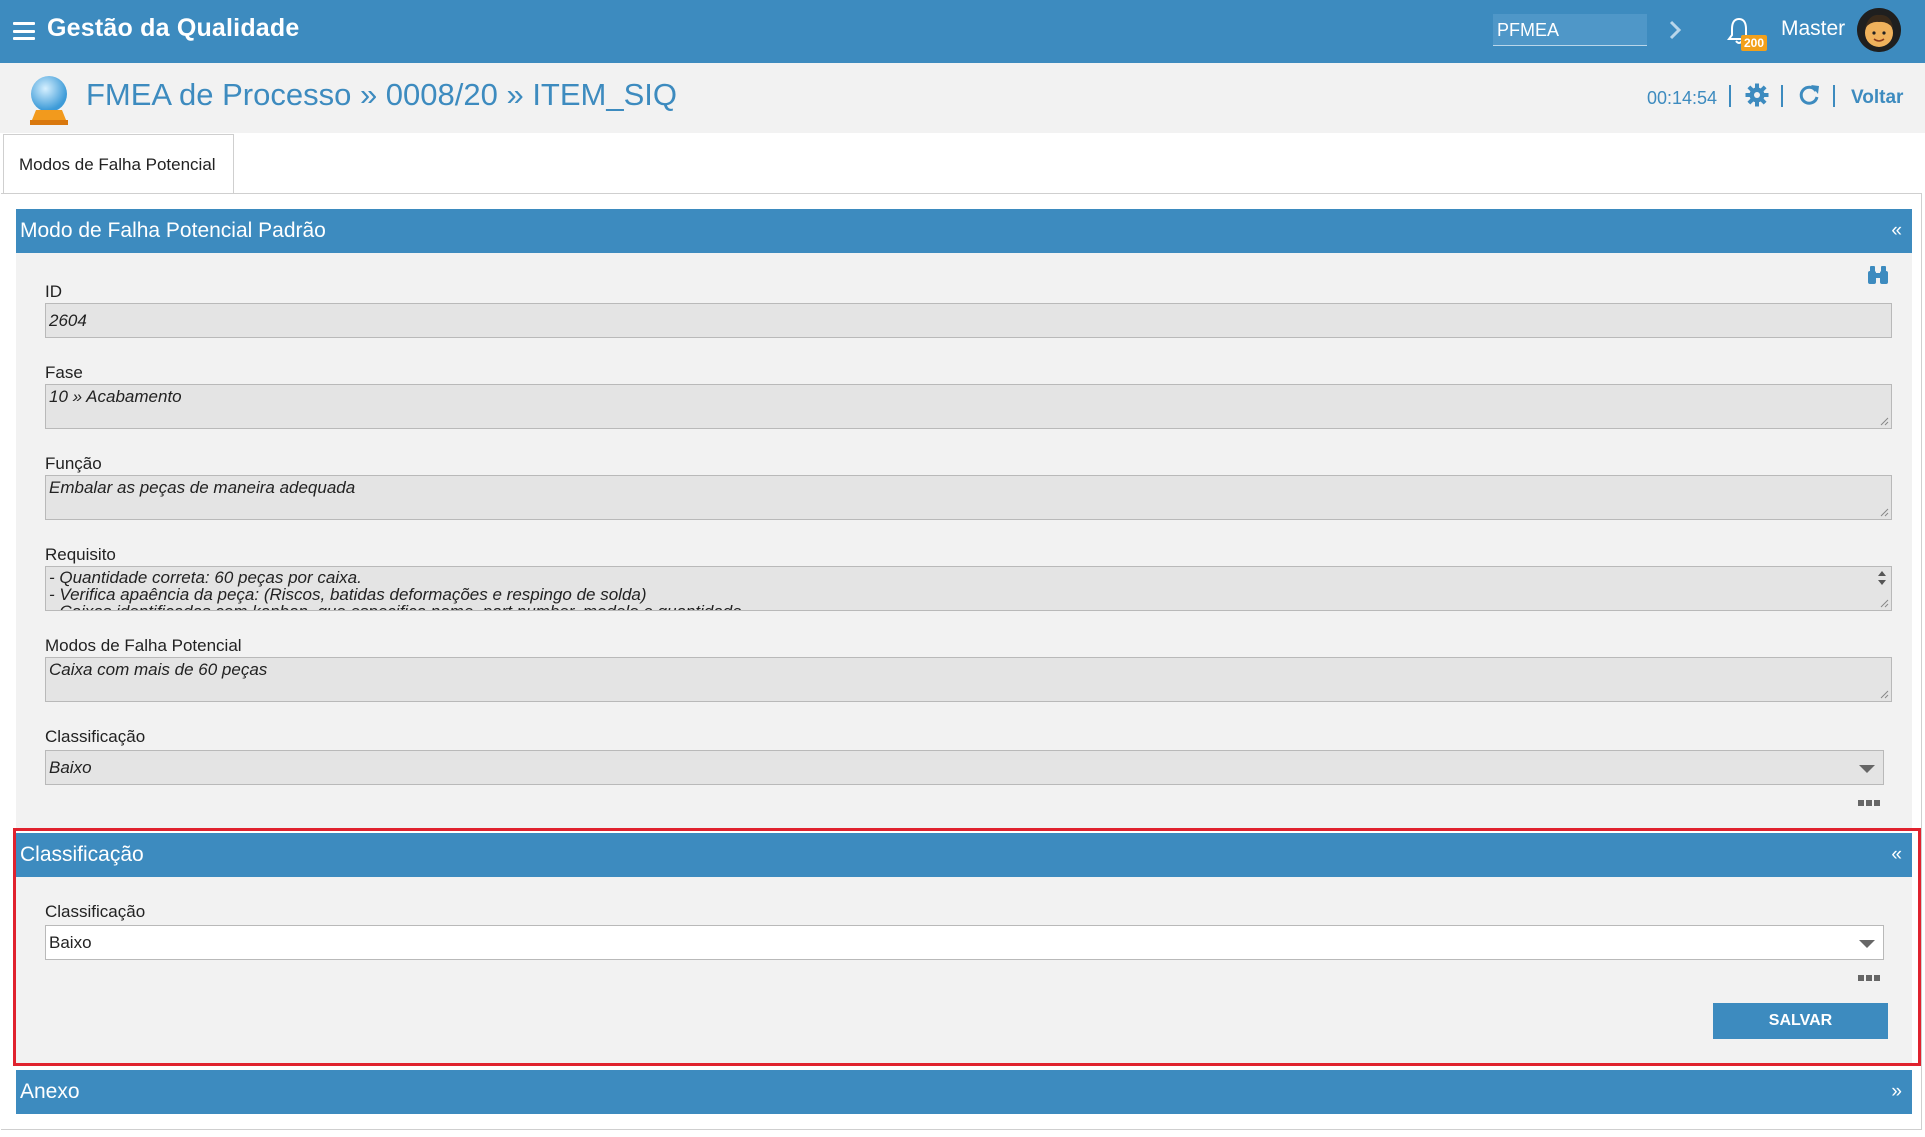 This screenshot has width=1925, height=1137. What do you see at coordinates (1867, 769) in the screenshot?
I see `dropdown-caret-icon` at bounding box center [1867, 769].